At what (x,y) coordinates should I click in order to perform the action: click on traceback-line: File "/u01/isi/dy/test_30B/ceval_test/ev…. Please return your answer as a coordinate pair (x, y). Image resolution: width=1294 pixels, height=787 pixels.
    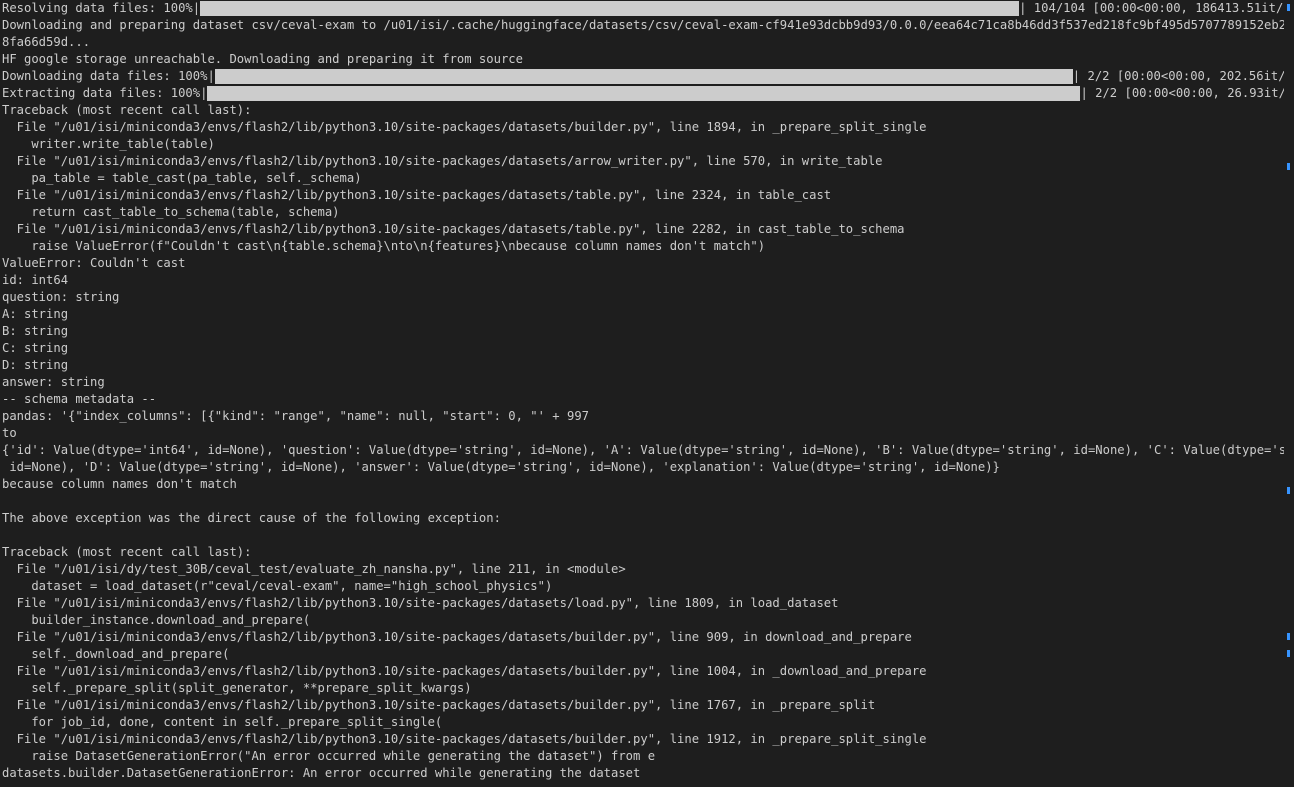
    Looking at the image, I should click on (314, 569).